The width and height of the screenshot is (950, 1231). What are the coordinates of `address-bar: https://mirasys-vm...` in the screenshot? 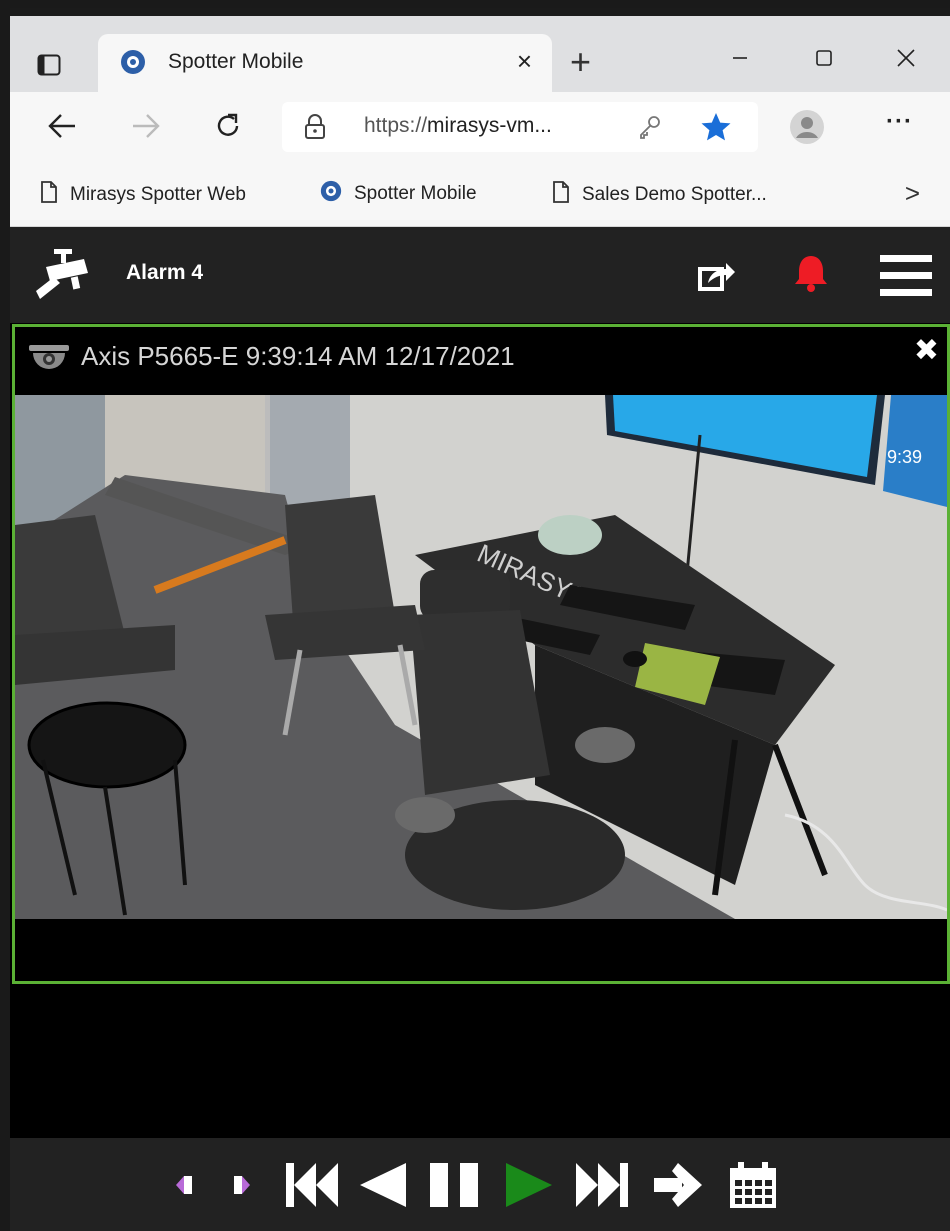 It's located at (520, 127).